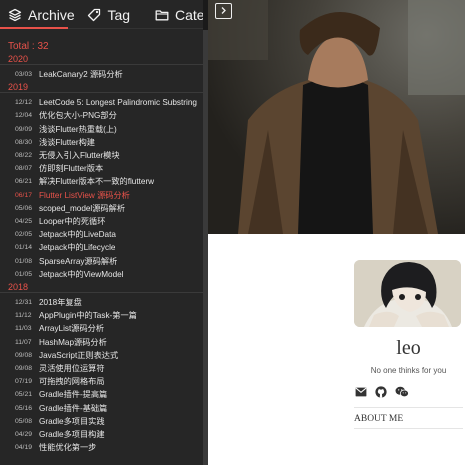  Describe the element at coordinates (77, 234) in the screenshot. I see `post-title: Jetpack中的LiveData` at that location.